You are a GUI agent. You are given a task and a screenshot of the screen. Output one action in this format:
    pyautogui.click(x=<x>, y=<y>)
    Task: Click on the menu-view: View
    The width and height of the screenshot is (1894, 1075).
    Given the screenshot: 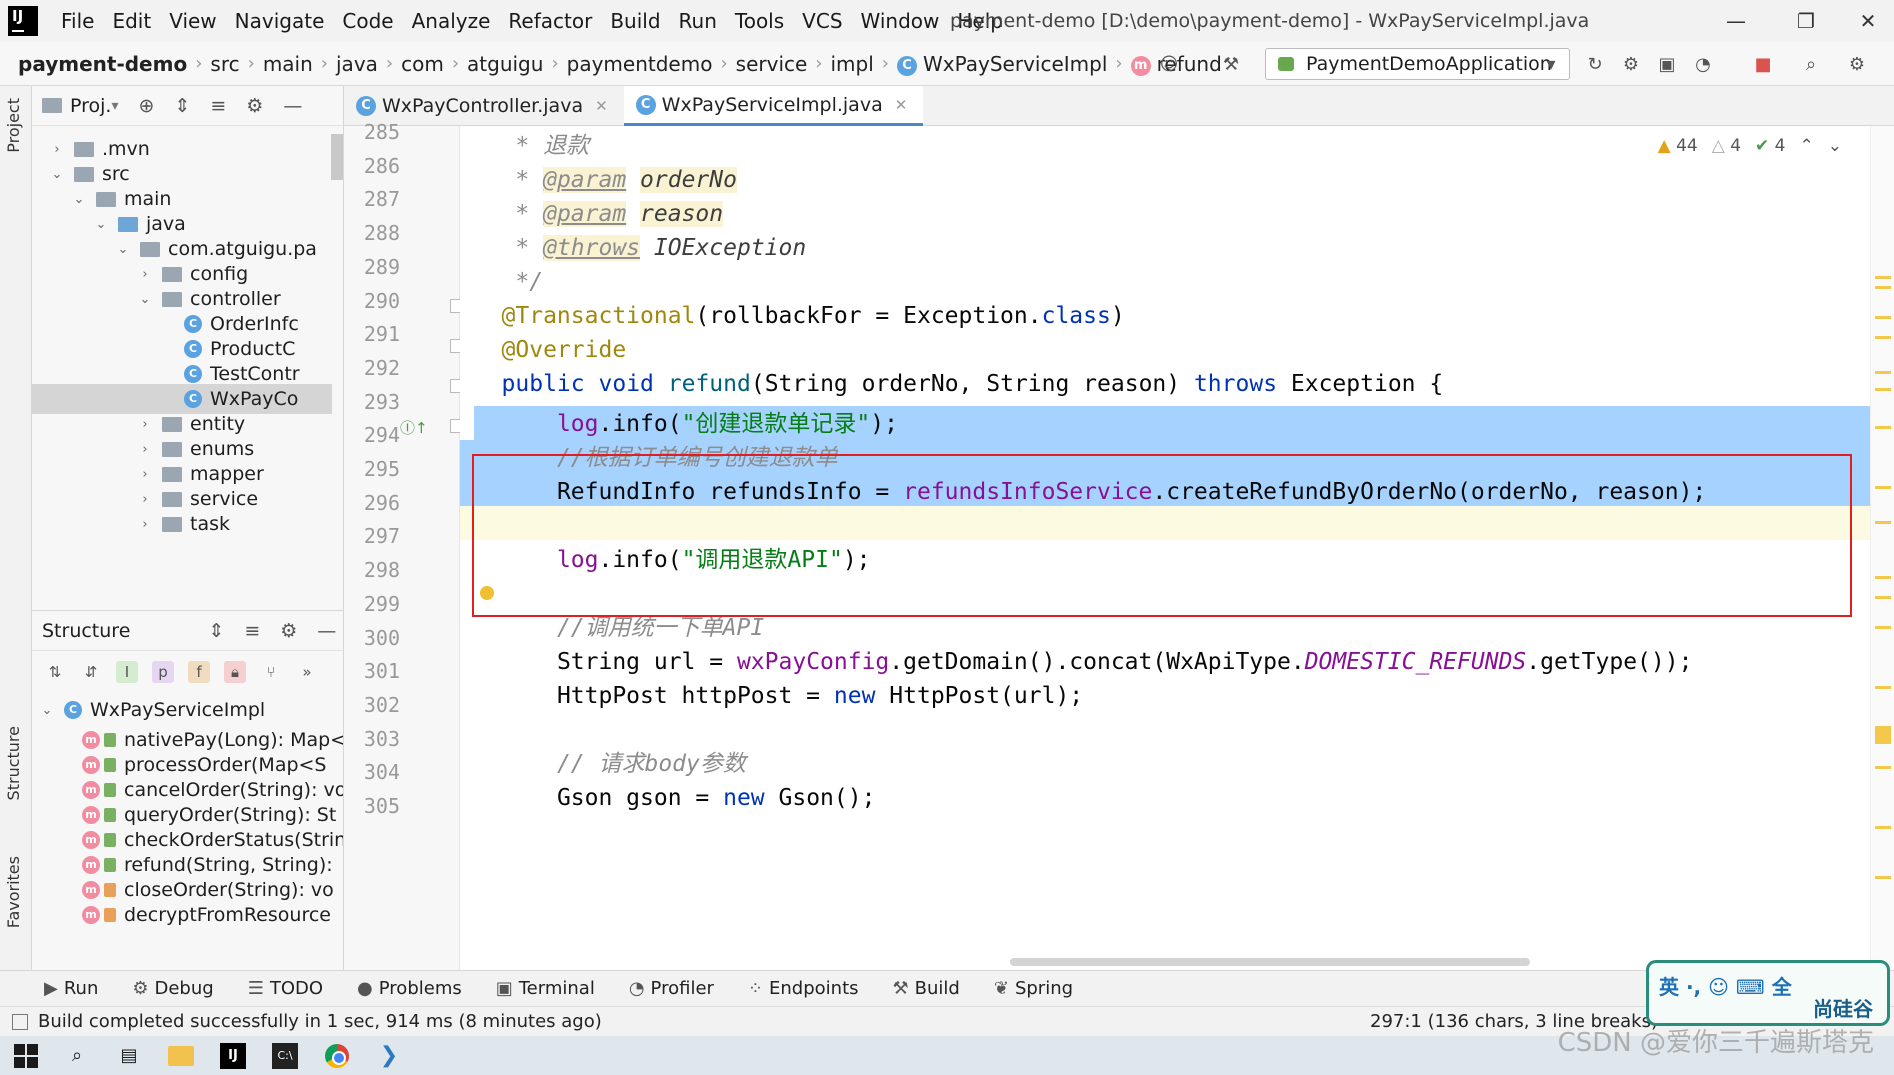 What is the action you would take?
    pyautogui.click(x=192, y=21)
    